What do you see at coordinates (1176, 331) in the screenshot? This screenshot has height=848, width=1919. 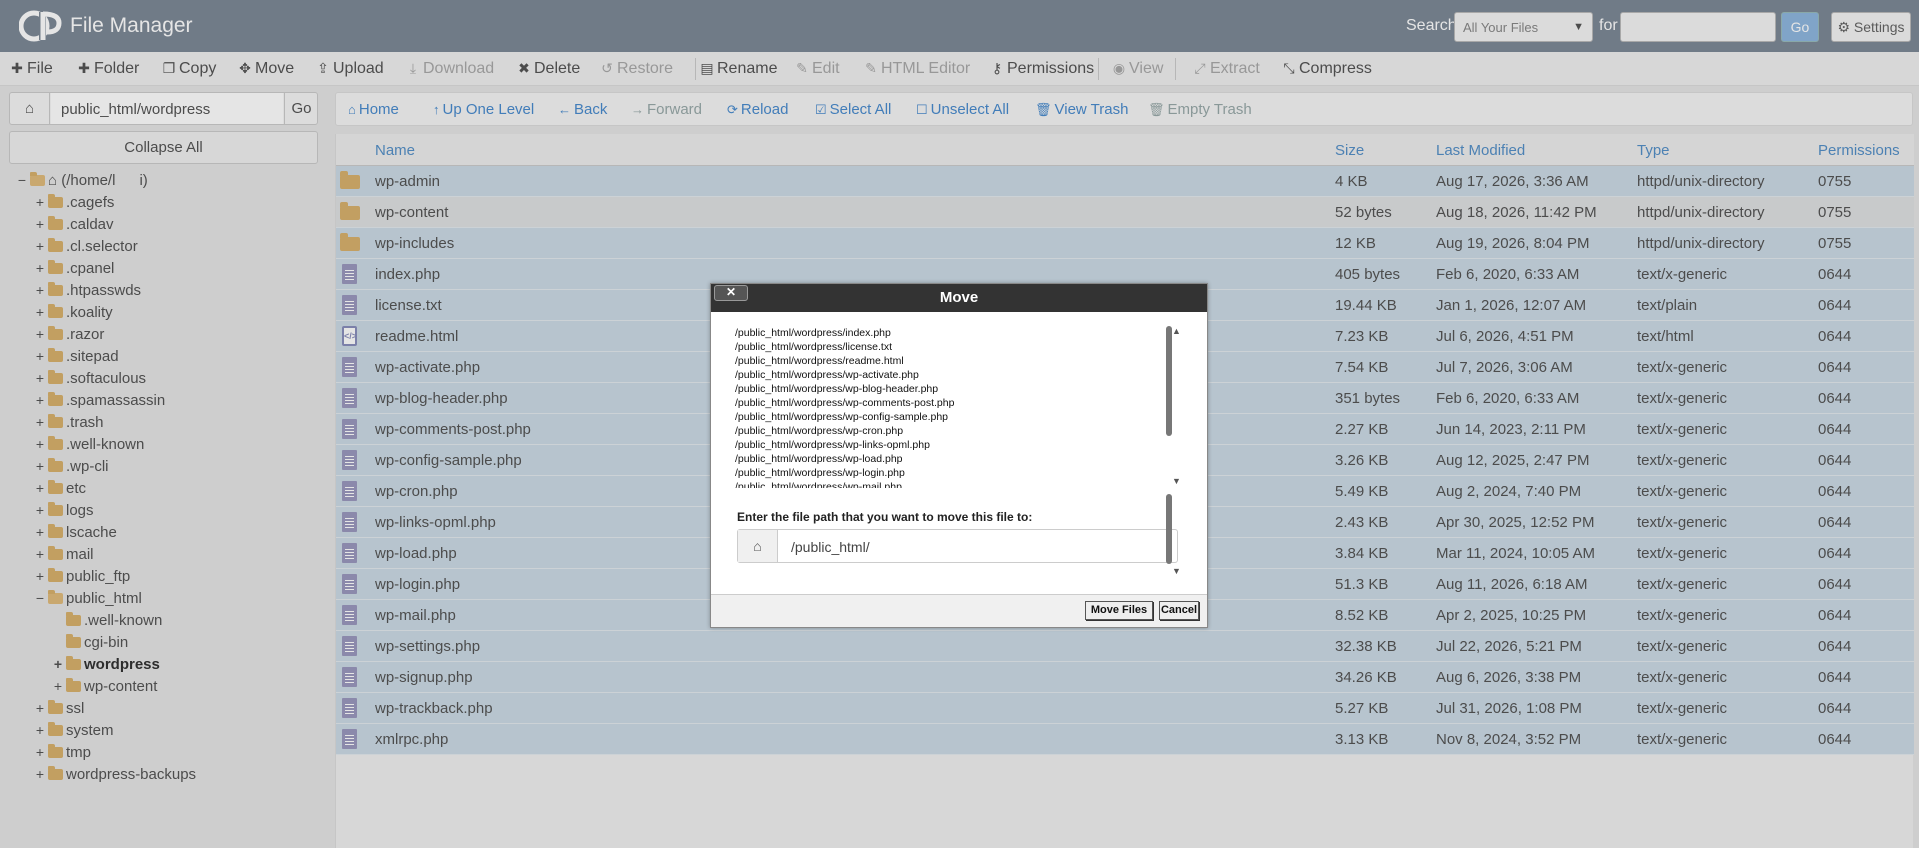 I see `scroll-up-icon: ▲` at bounding box center [1176, 331].